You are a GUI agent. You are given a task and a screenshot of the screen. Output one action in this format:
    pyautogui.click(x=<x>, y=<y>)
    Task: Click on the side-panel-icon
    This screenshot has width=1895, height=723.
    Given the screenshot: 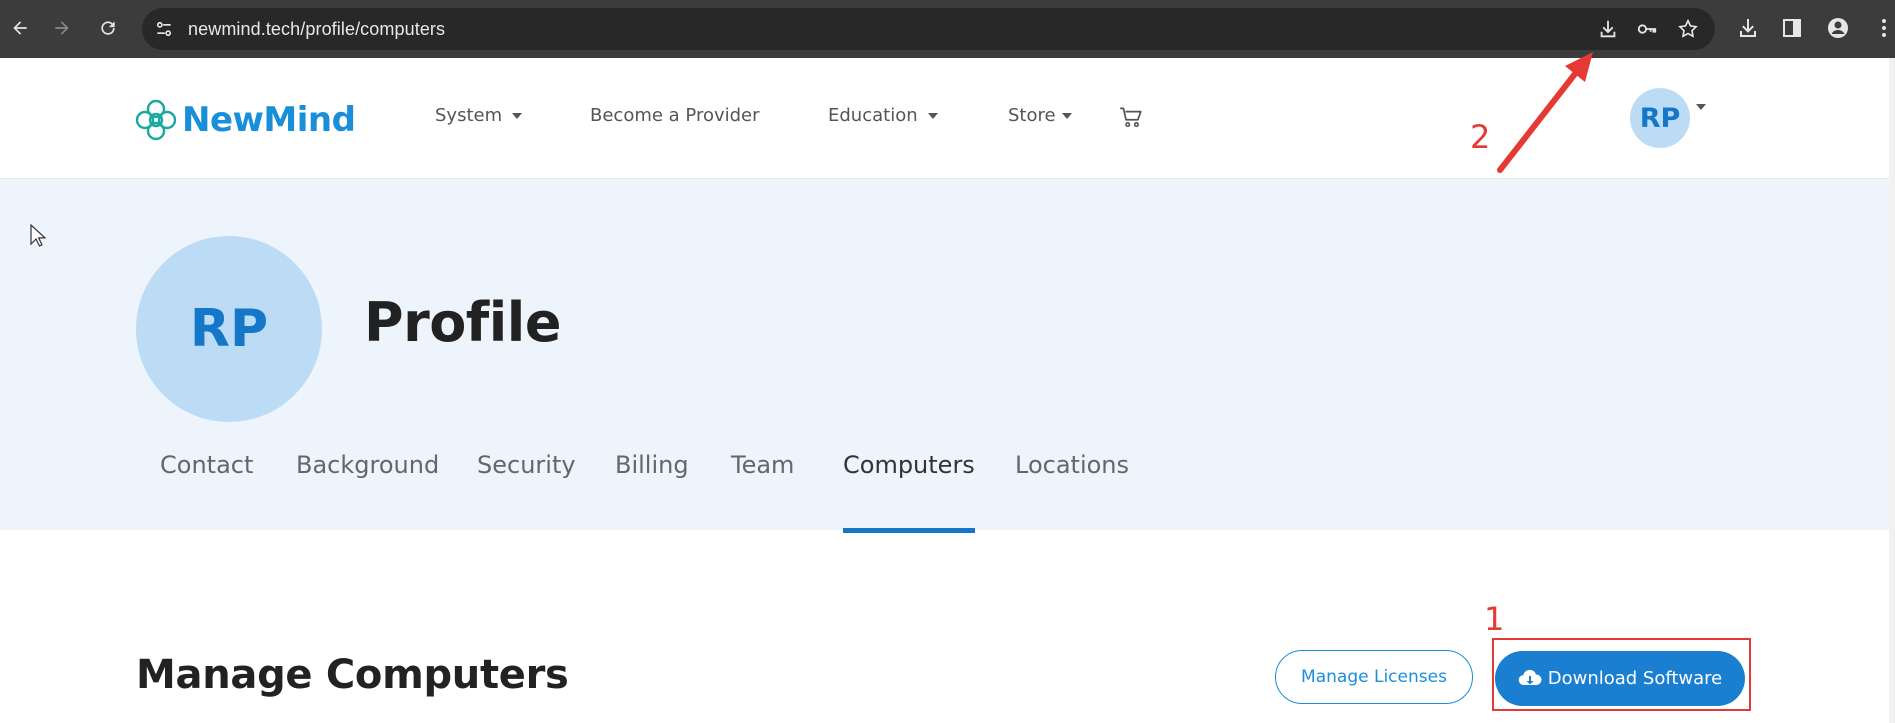 What is the action you would take?
    pyautogui.click(x=1792, y=28)
    